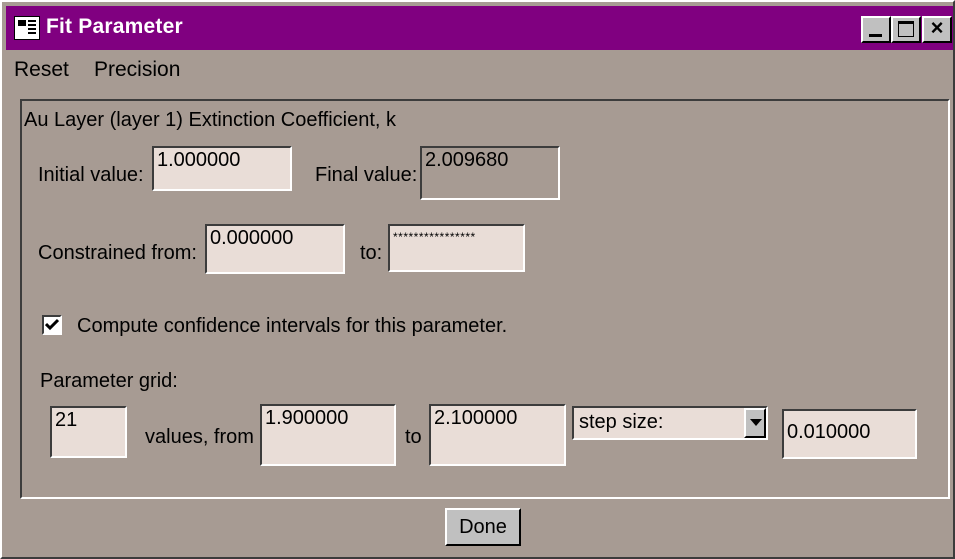 Image resolution: width=955 pixels, height=559 pixels. I want to click on menu-precision: Precision, so click(137, 70).